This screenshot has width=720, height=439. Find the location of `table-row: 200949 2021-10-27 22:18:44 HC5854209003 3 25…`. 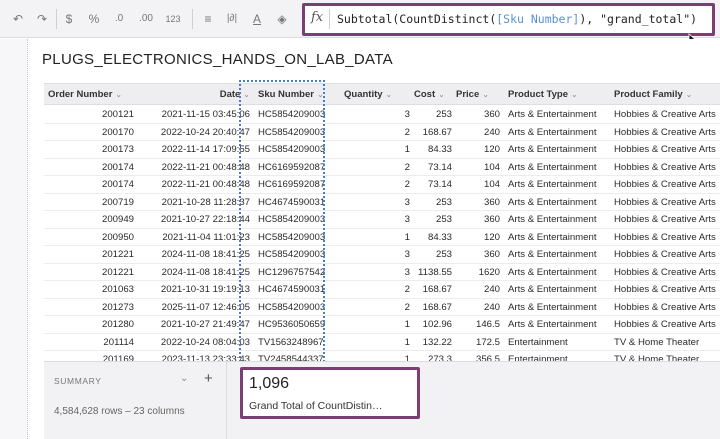

table-row: 200949 2021-10-27 22:18:44 HC5854209003 3 25… is located at coordinates (382, 220).